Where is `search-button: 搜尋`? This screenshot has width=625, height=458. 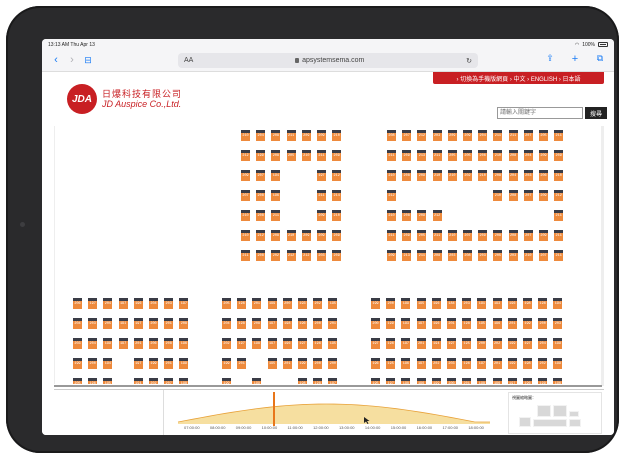
search-button: 搜尋 is located at coordinates (596, 113).